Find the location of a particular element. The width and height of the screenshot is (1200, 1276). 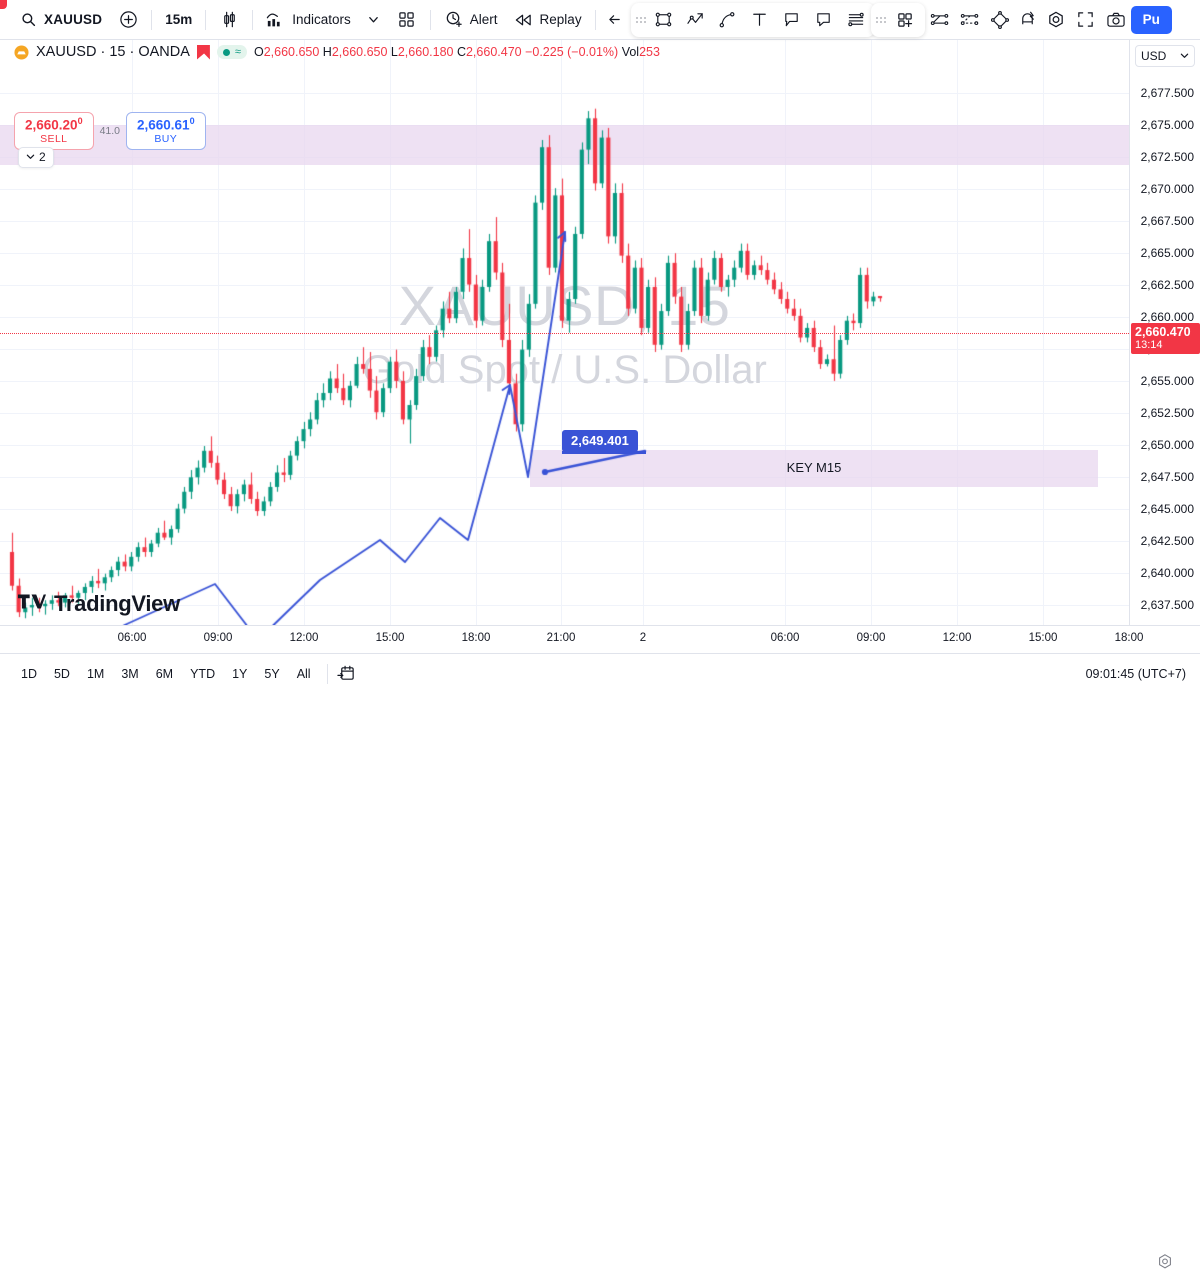

date-range-button is located at coordinates (346, 673).